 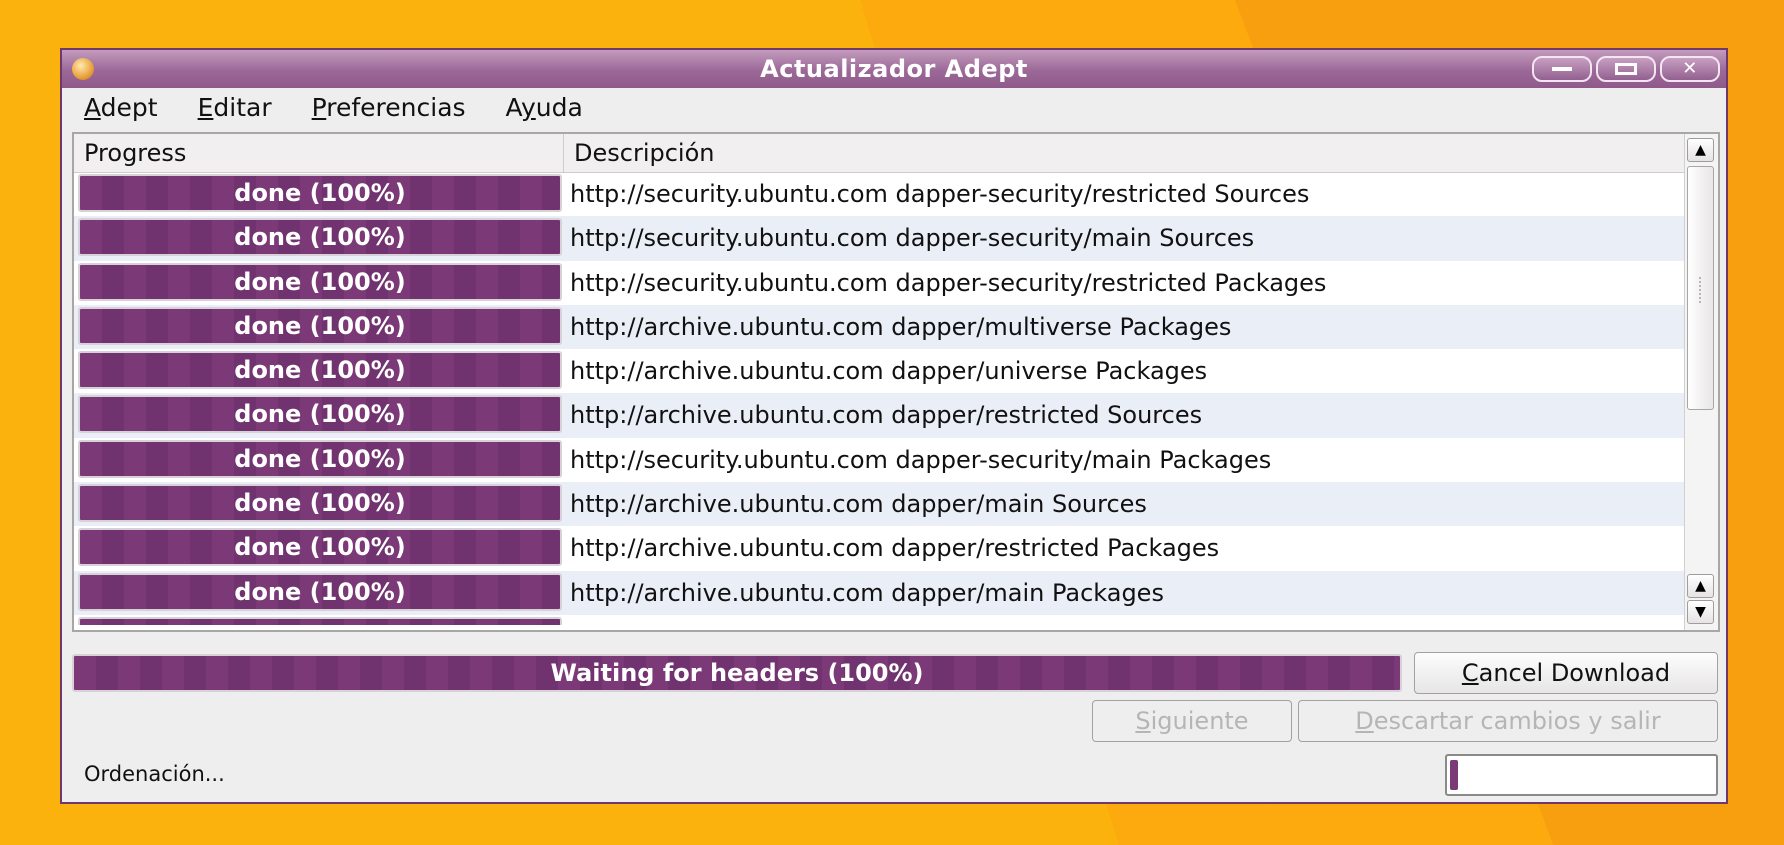 I want to click on minimize-icon, so click(x=1562, y=69).